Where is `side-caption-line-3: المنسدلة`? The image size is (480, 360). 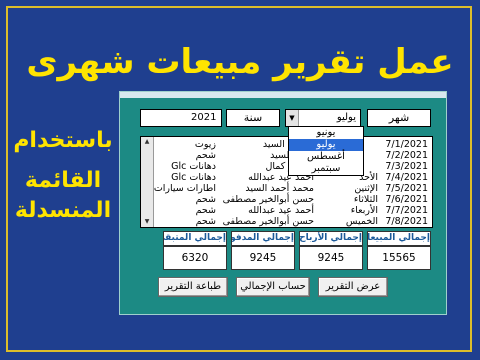 side-caption-line-3: المنسدلة is located at coordinates (63, 210).